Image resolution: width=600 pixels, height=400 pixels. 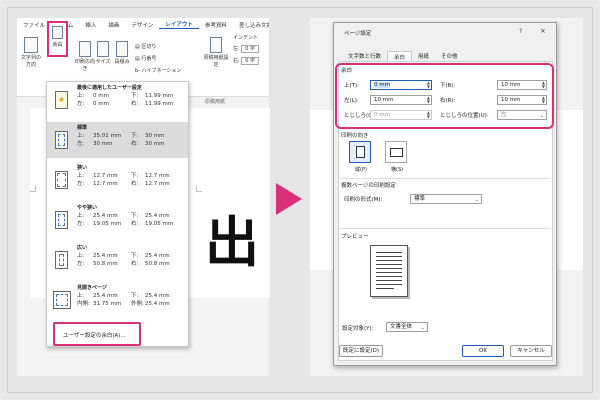 I want to click on manuscript-group-label: 原稿用紙, so click(x=215, y=102).